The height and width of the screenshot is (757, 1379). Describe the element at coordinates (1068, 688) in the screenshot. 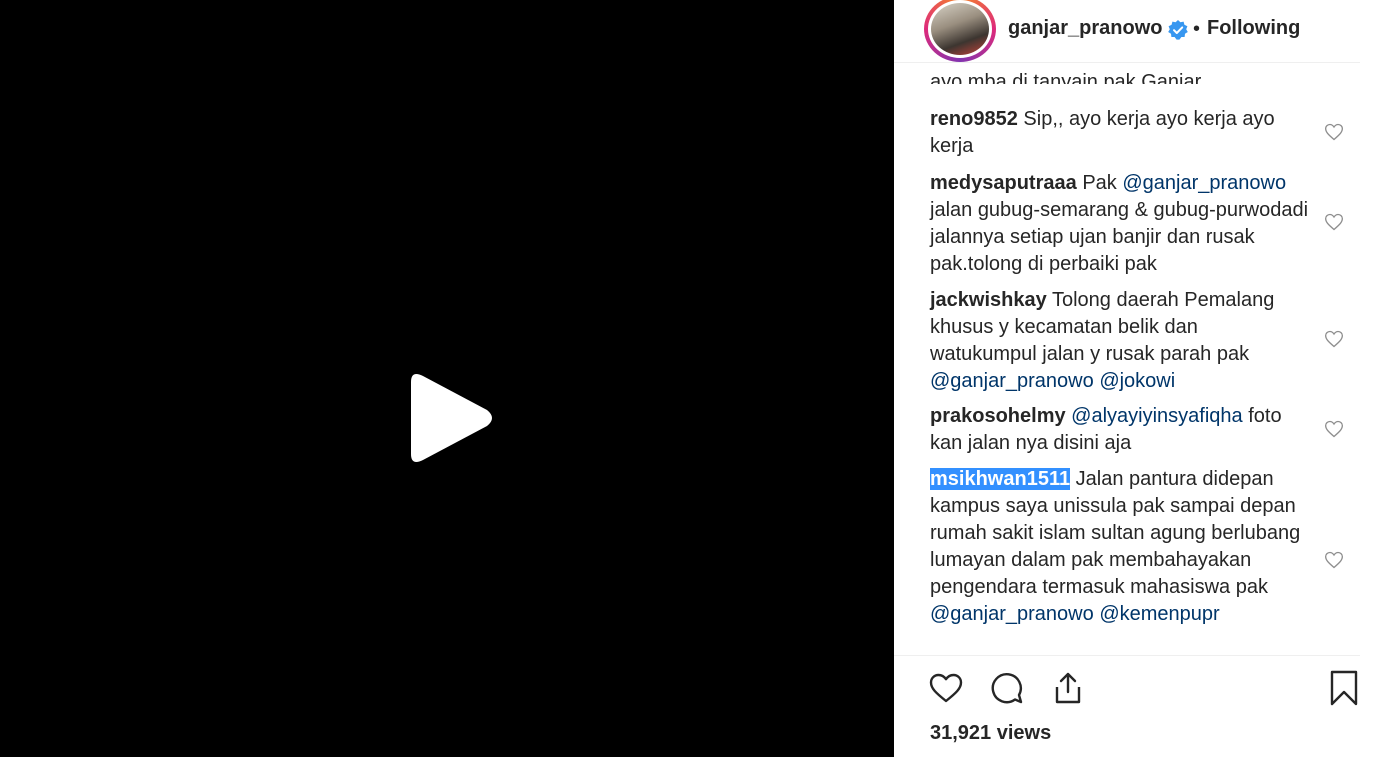

I see `share-icon` at that location.